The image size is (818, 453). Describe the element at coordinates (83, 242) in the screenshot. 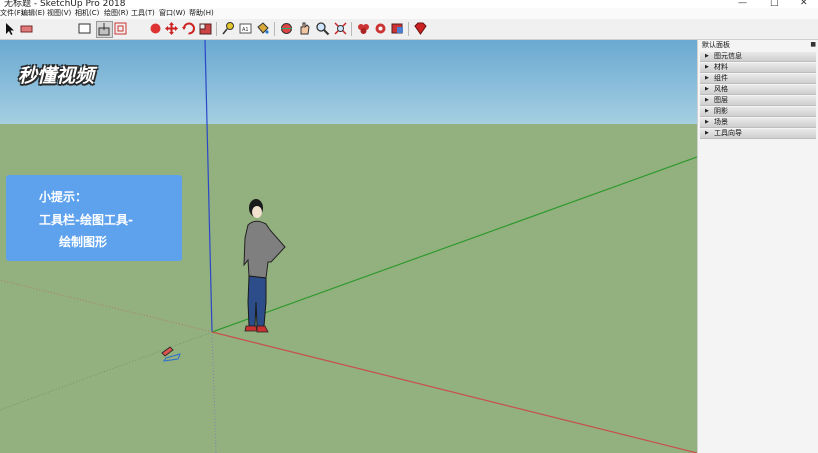

I see `hint-line-3: 绘制图形` at that location.